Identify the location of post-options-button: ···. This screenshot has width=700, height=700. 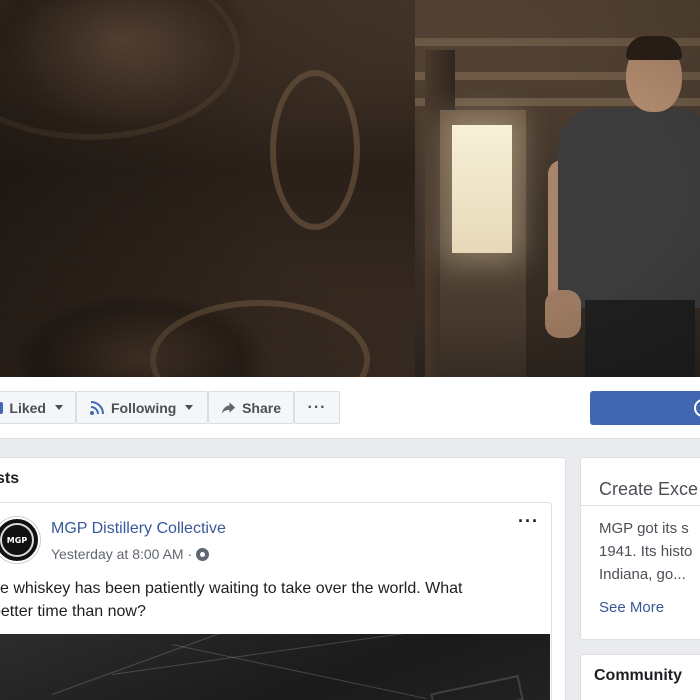
(530, 522).